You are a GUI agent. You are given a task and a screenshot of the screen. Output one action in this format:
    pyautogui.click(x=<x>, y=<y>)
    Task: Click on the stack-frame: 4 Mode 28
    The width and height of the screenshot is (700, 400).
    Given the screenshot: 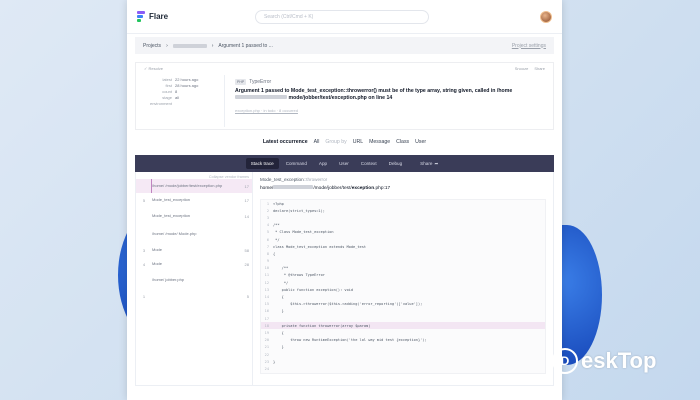 What is the action you would take?
    pyautogui.click(x=194, y=264)
    